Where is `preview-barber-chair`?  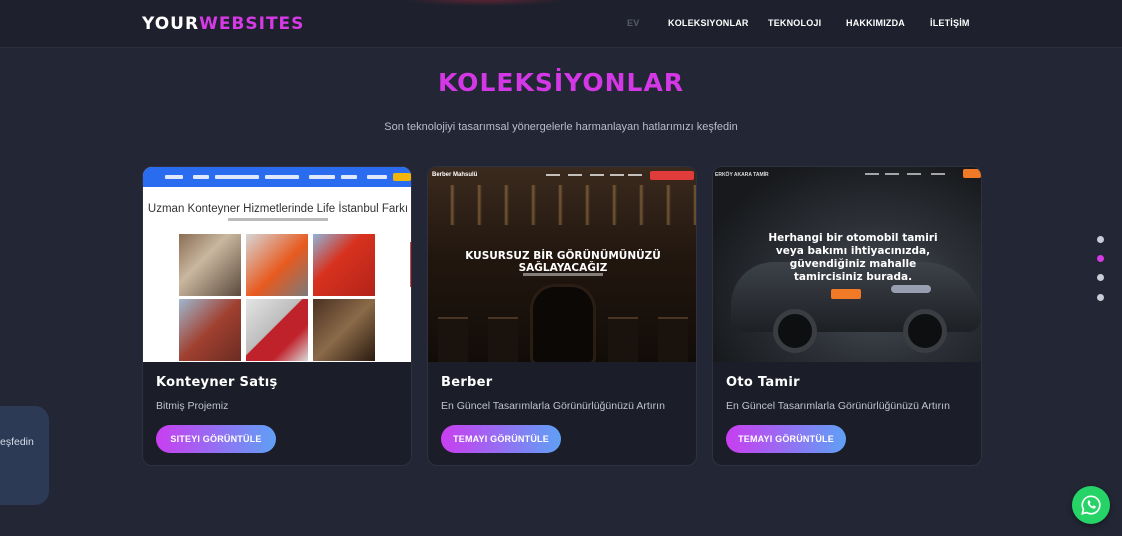
preview-barber-chair is located at coordinates (563, 324).